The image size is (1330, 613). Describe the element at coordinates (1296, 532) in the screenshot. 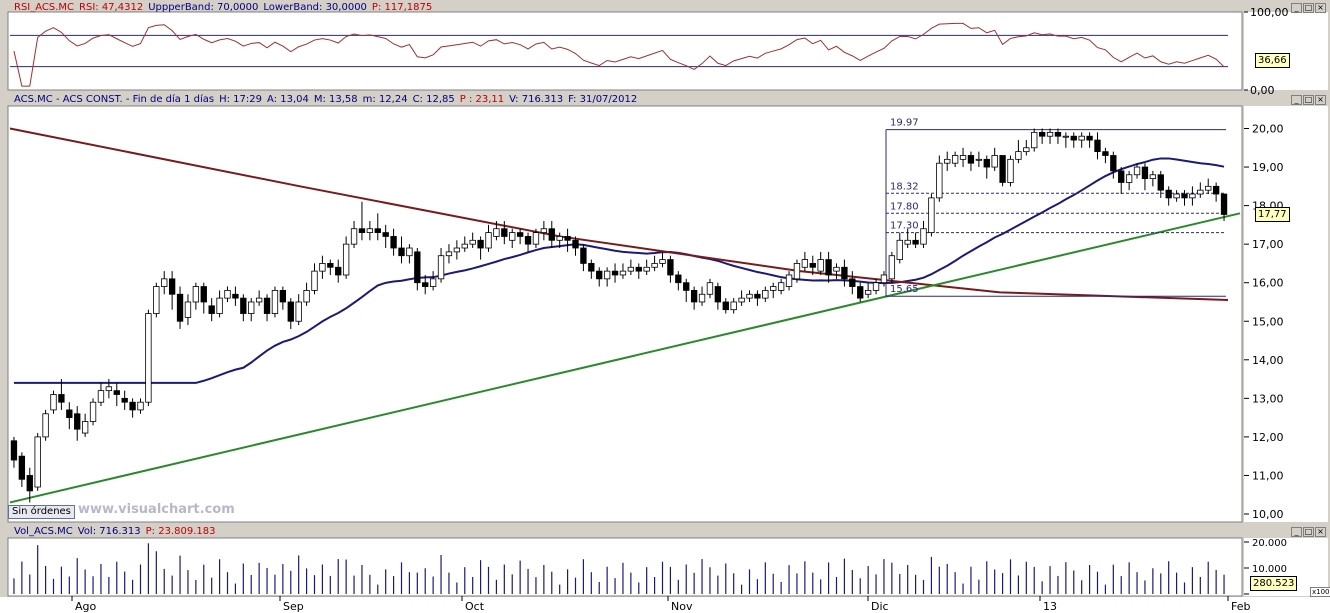

I see `volume-minimize-button: _` at that location.